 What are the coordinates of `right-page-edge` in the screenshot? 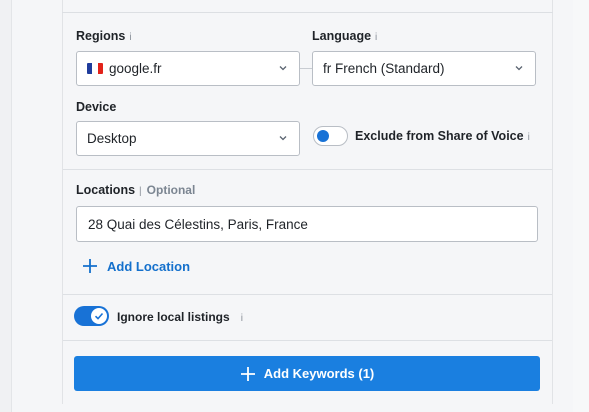 It's located at (581, 206).